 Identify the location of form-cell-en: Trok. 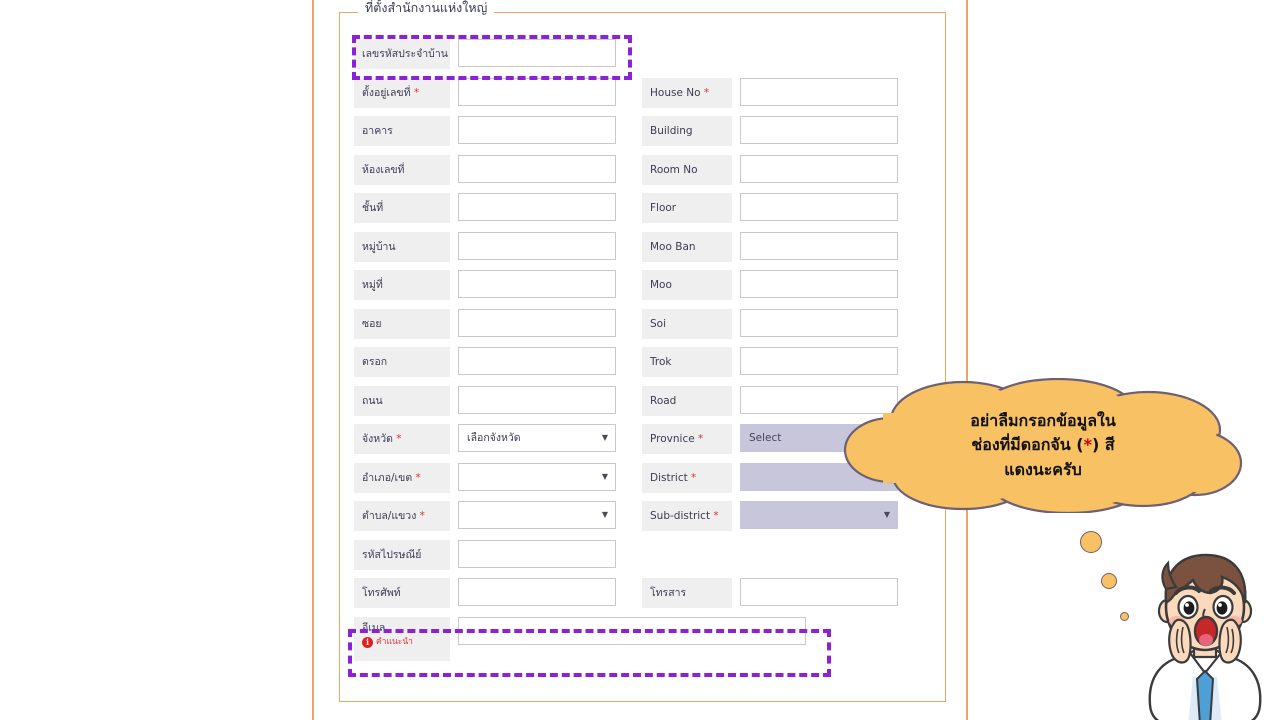
(788, 362).